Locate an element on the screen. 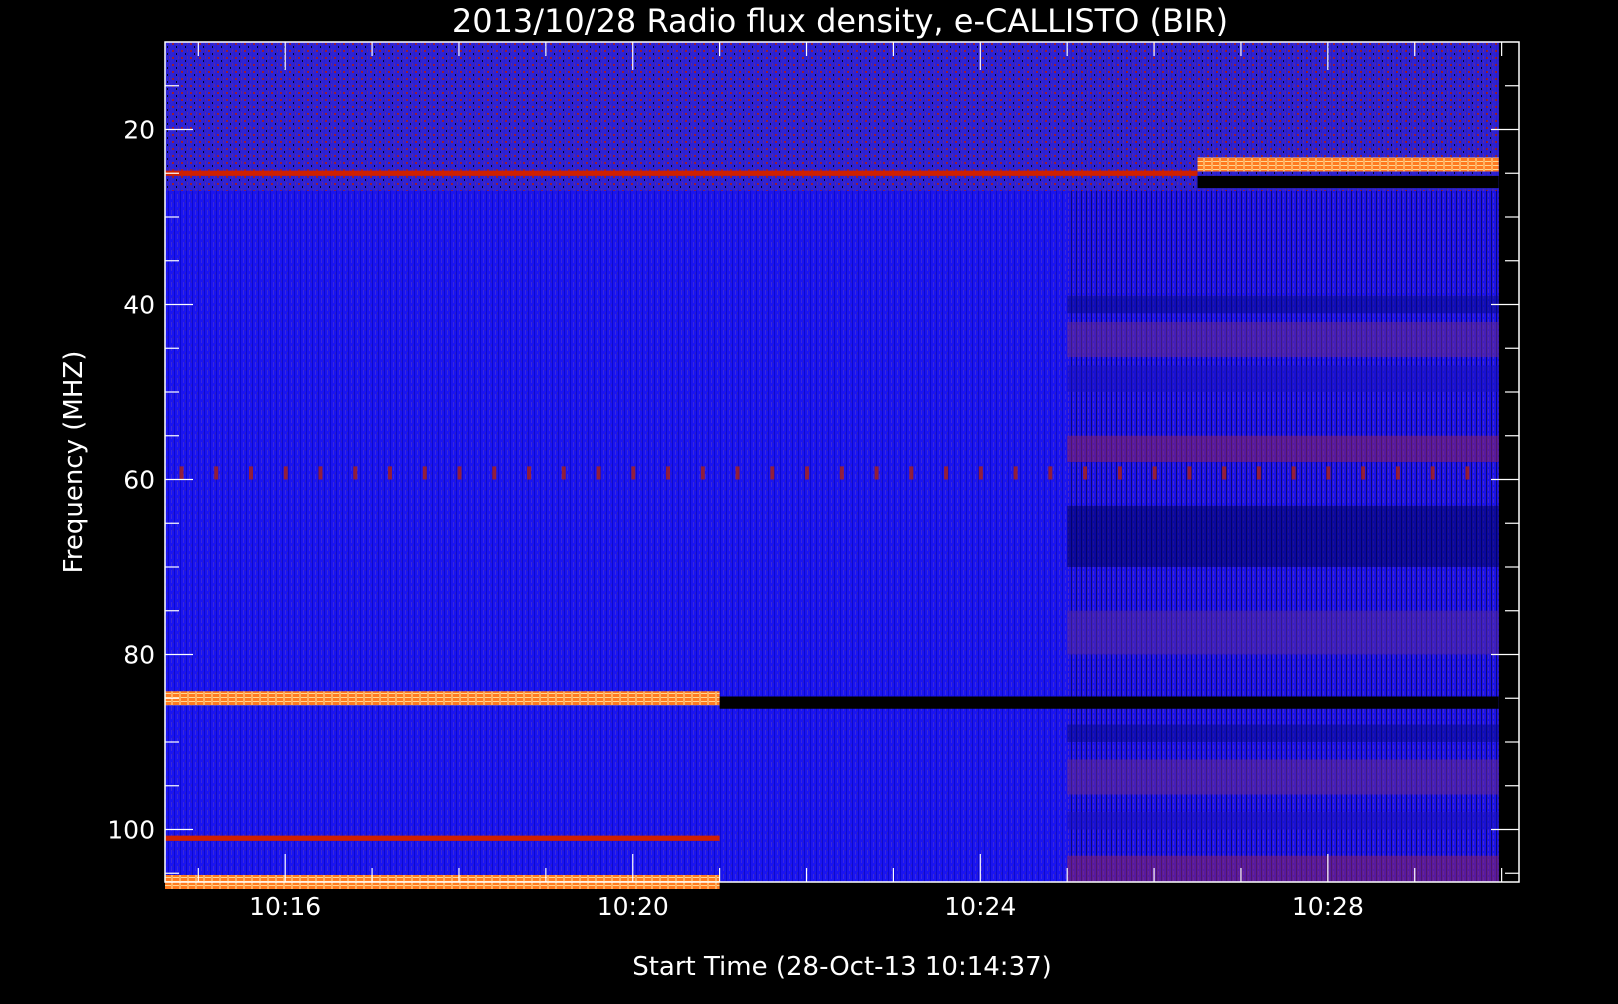  y-tick-label: 20 is located at coordinates (139, 130).